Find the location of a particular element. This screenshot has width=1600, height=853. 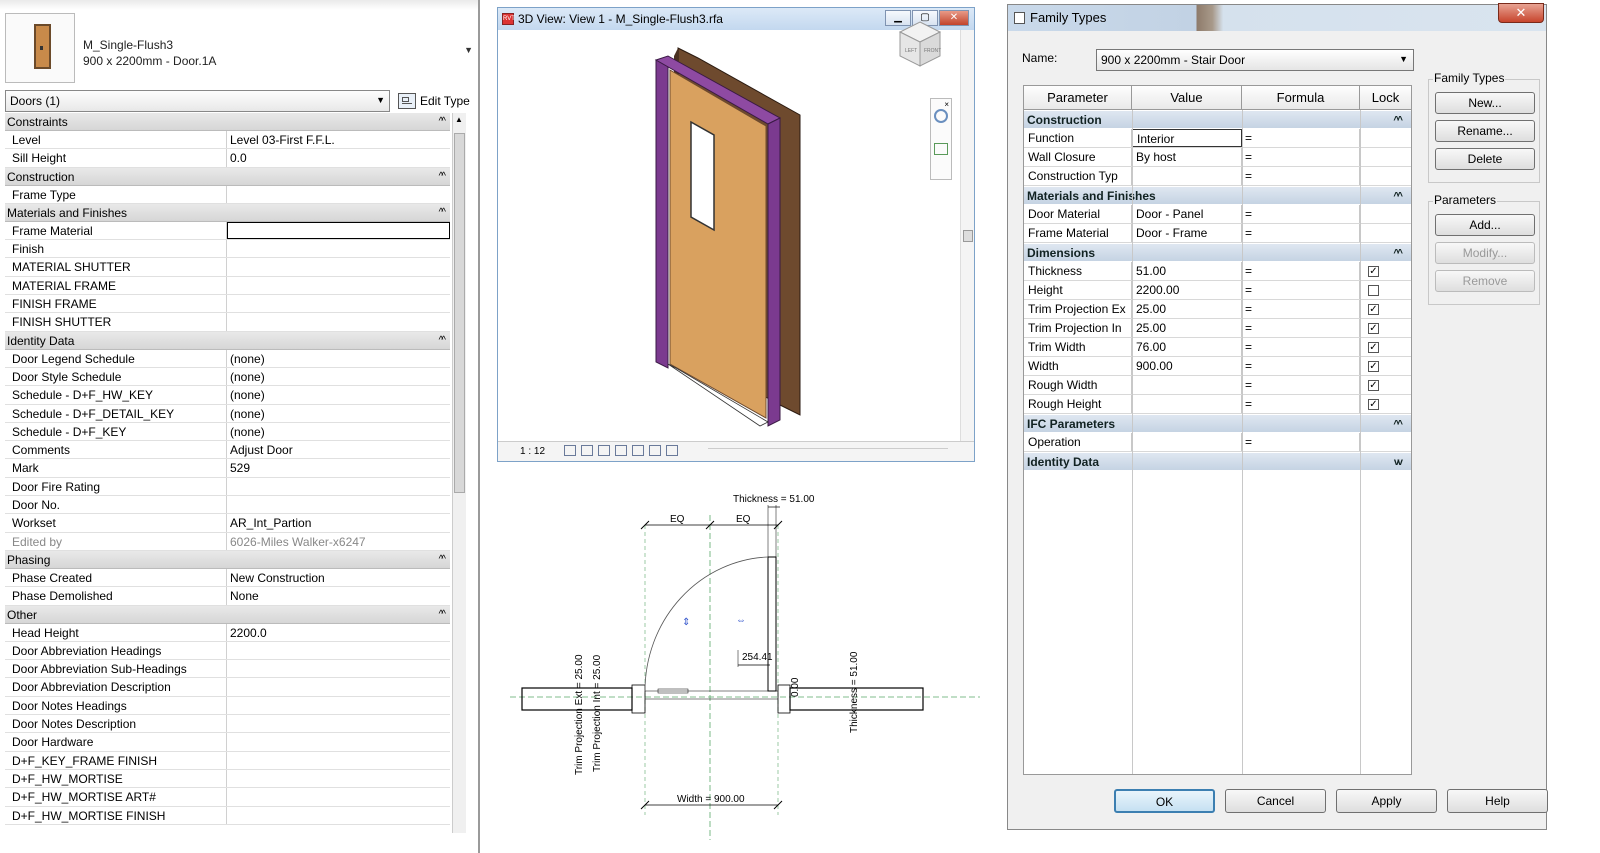

parameter-row: Rough Height = ✓ is located at coordinates (1217, 404).